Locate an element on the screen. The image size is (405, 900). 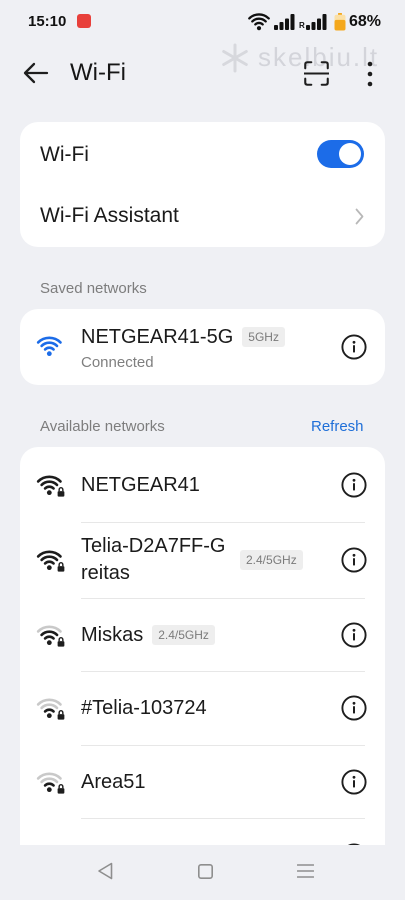
page-title: Wi-Fi is located at coordinates (98, 72).